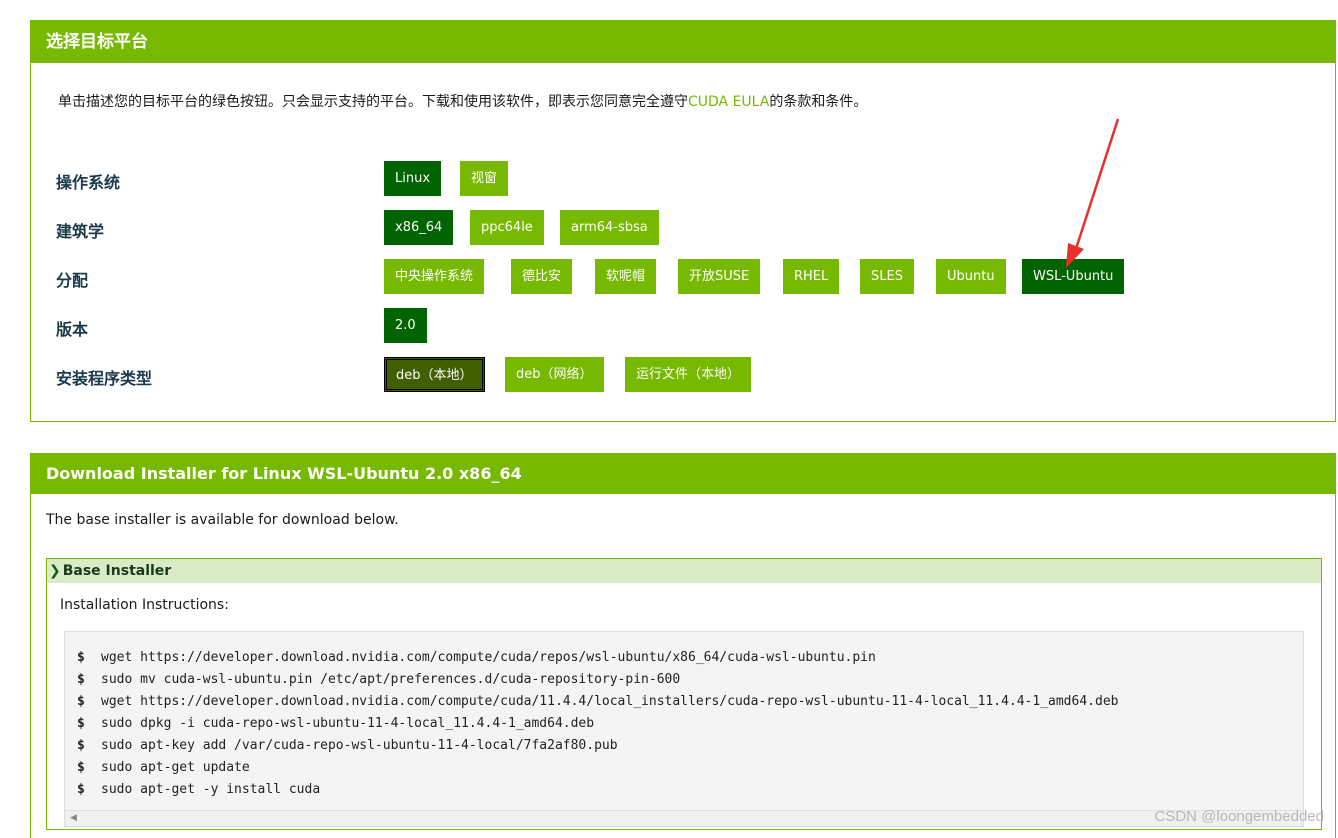  I want to click on distro-option-fedora: 软呢帽, so click(626, 276).